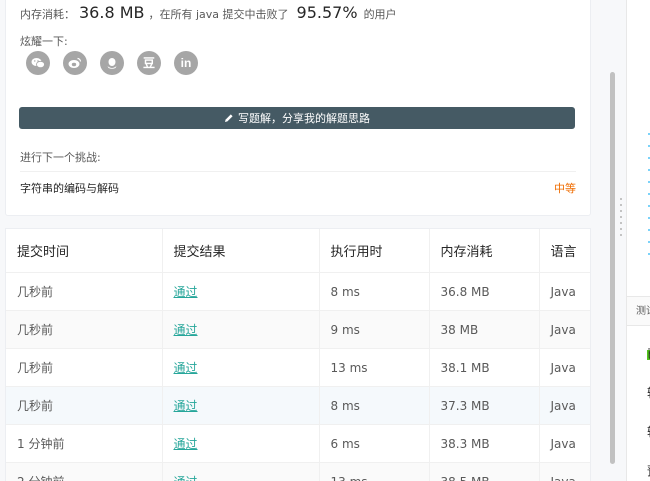 The image size is (650, 481). I want to click on editor-pane: 测试用例 已 输 输 预, so click(638, 240).